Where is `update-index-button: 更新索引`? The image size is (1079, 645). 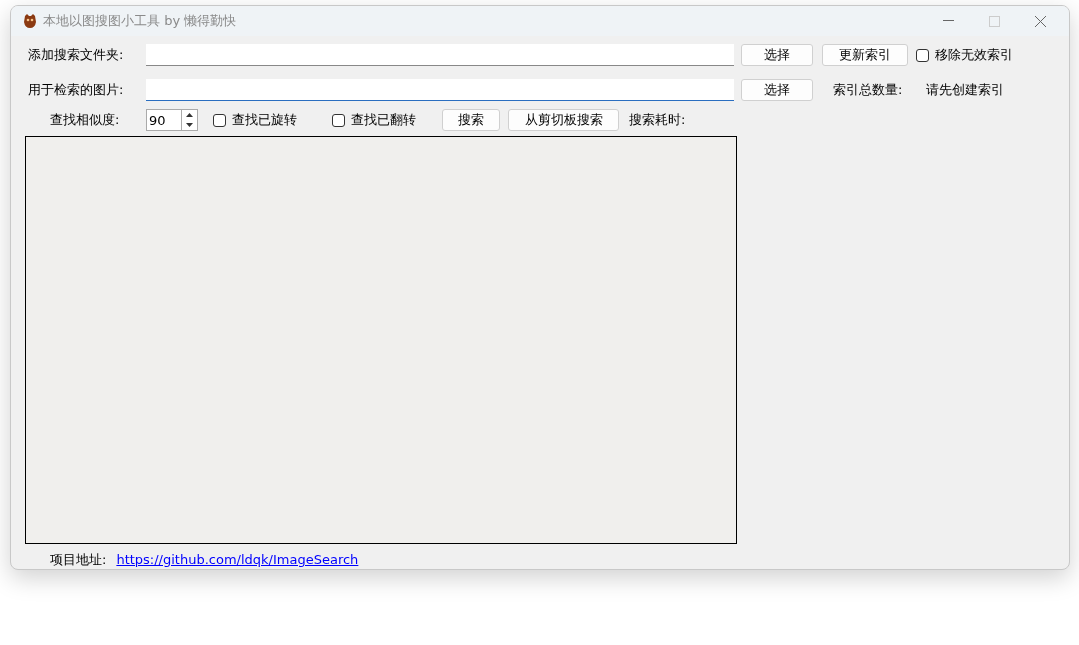
update-index-button: 更新索引 is located at coordinates (865, 55).